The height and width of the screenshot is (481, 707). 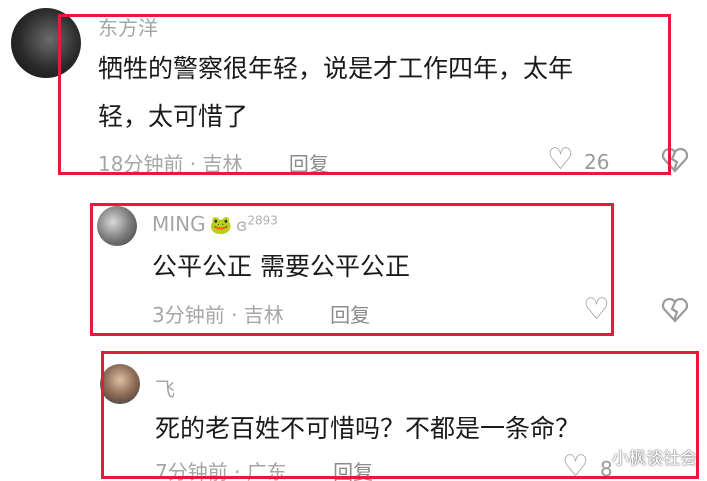 I want to click on broken-heart-icon, so click(x=675, y=310).